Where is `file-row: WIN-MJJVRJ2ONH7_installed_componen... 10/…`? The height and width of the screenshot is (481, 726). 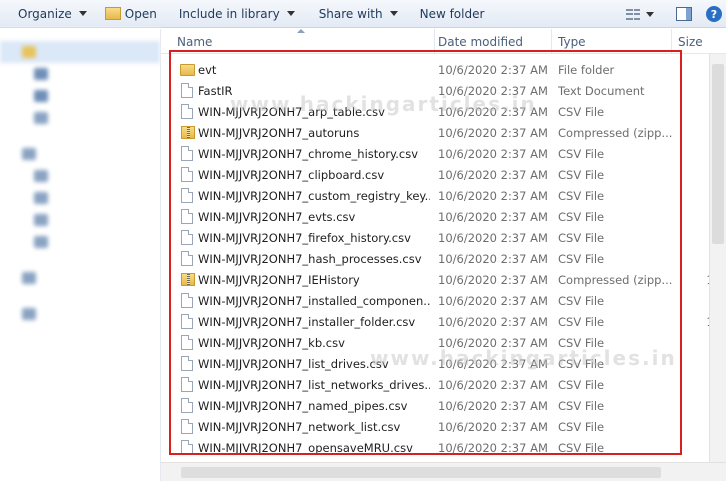 file-row: WIN-MJJVRJ2ONH7_installed_componen... 10/… is located at coordinates (441, 300).